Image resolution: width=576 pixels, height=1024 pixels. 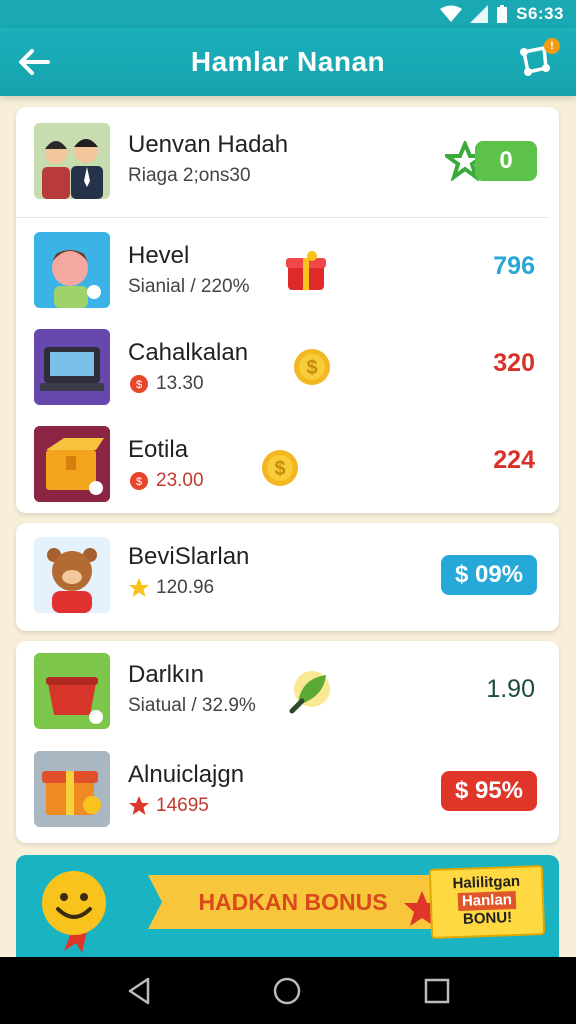 I want to click on basket-icon, so click(x=72, y=691).